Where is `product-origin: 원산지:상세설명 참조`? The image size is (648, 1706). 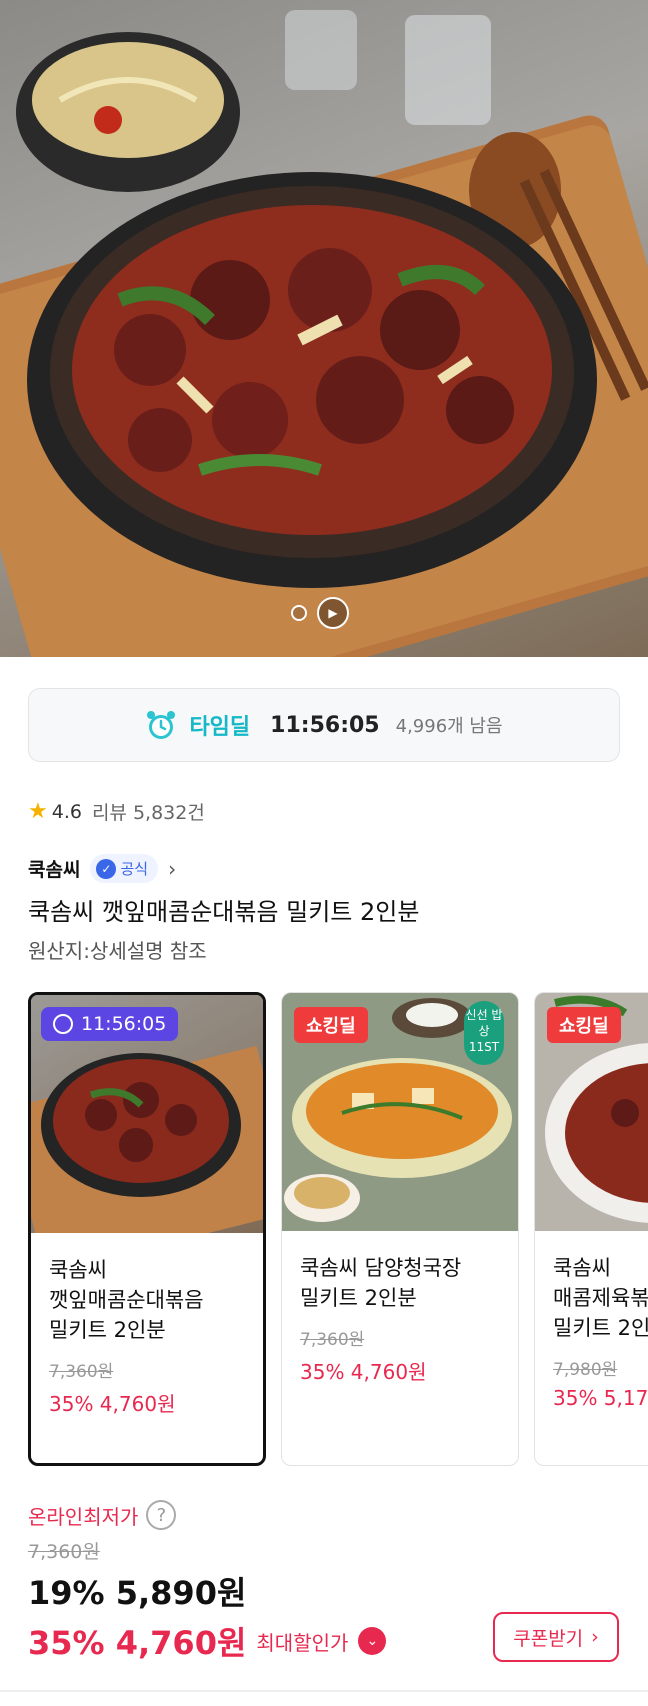
product-origin: 원산지:상세설명 참조 is located at coordinates (117, 951).